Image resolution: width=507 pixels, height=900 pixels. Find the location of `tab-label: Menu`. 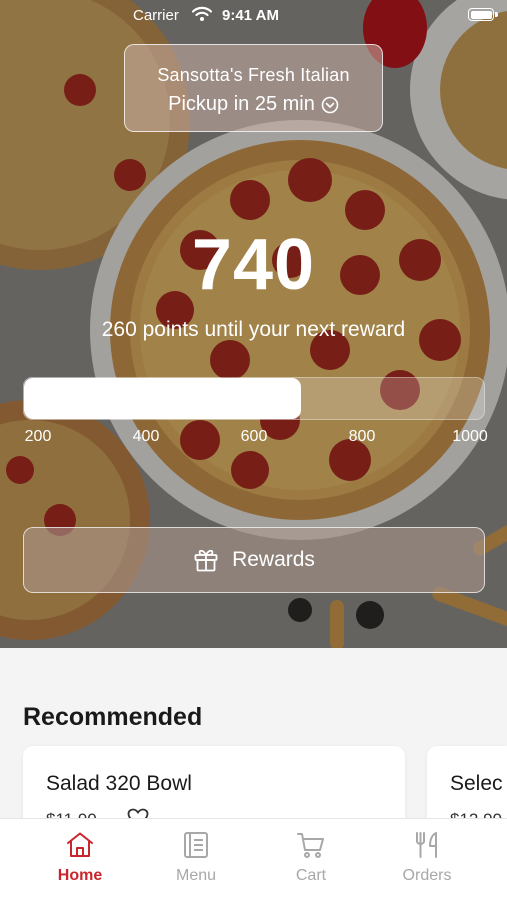

tab-label: Menu is located at coordinates (196, 875).